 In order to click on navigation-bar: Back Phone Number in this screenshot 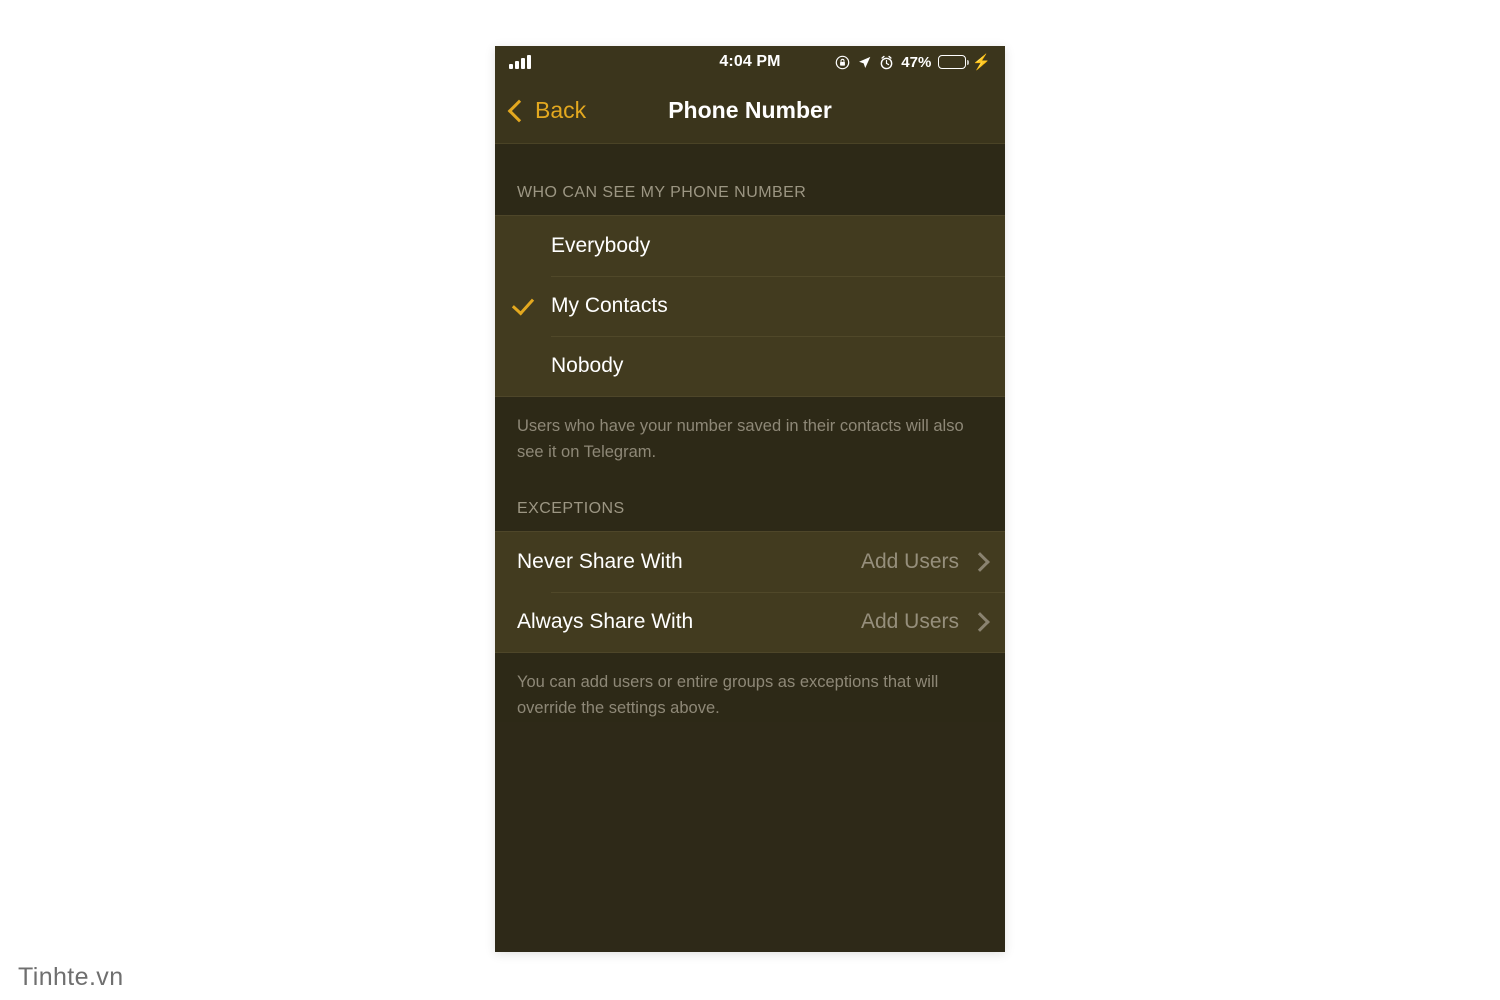, I will do `click(750, 111)`.